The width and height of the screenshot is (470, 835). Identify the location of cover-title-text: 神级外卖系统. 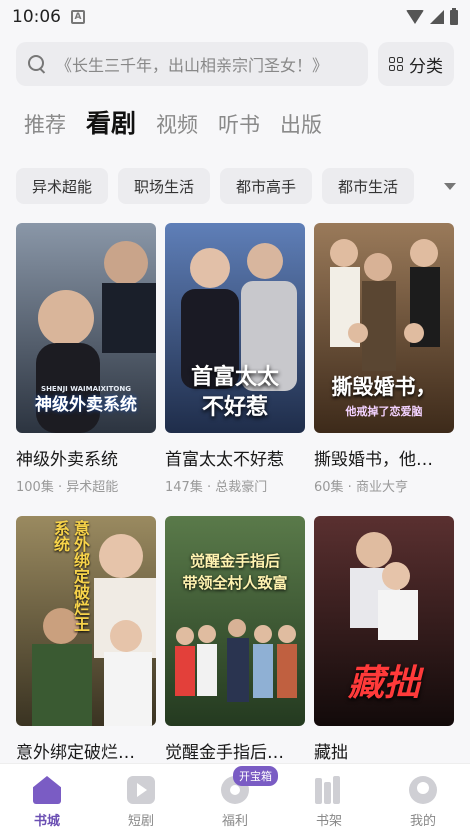
(86, 405).